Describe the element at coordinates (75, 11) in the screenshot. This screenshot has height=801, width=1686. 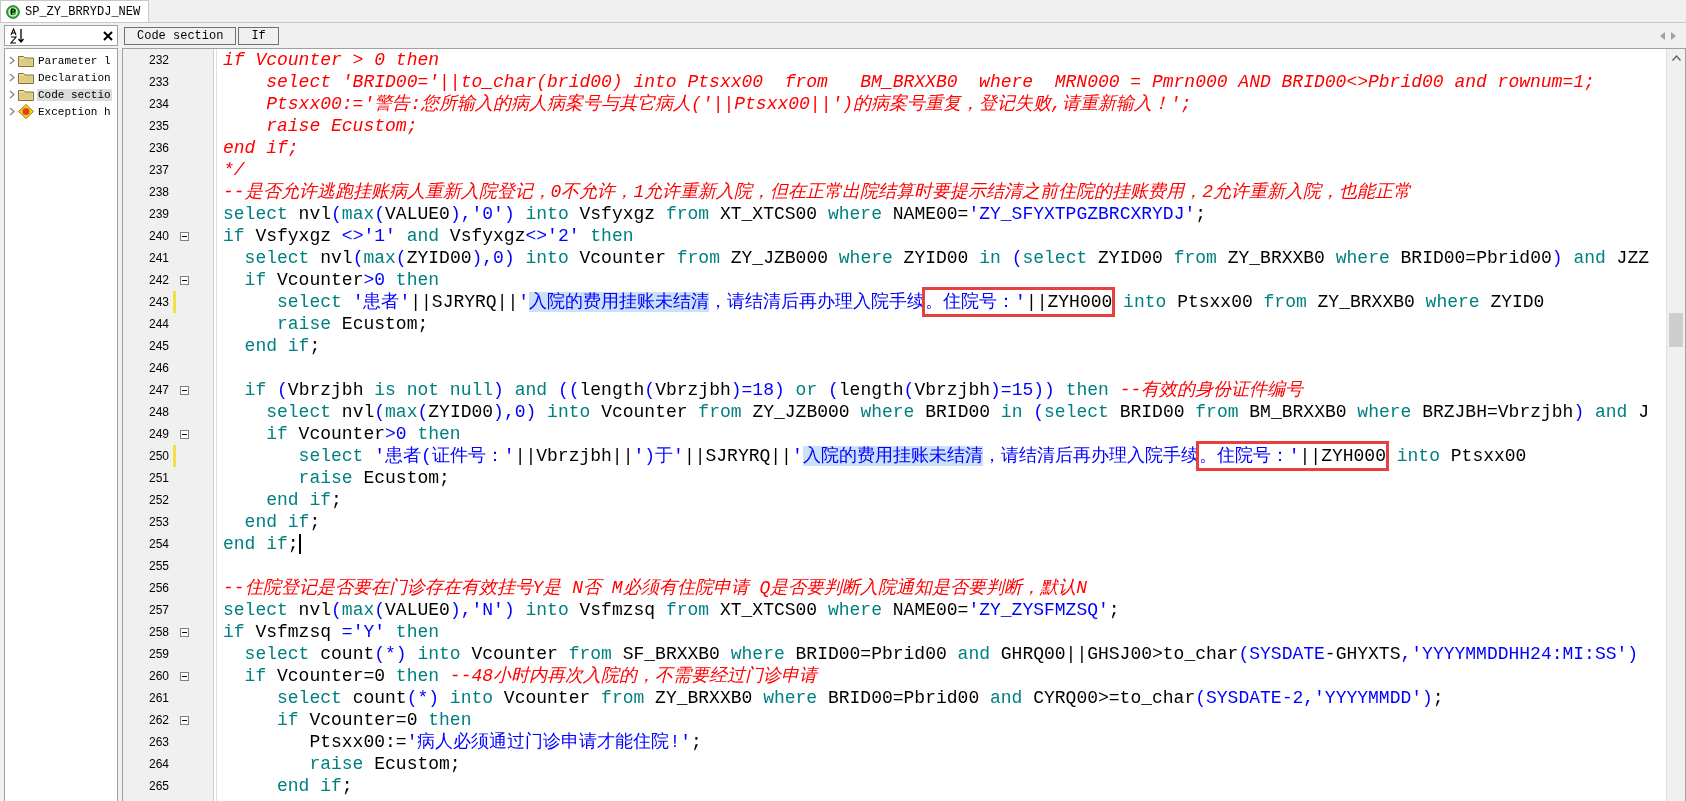
I see `document-tab: SP_ZY_BRRYDJ_NEW` at that location.